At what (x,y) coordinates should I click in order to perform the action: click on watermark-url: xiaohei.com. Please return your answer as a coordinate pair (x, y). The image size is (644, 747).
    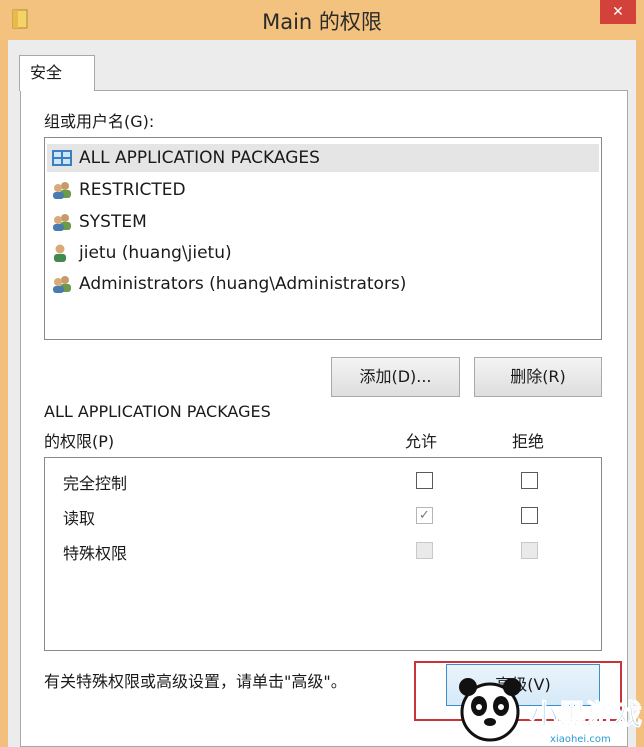
    Looking at the image, I should click on (580, 739).